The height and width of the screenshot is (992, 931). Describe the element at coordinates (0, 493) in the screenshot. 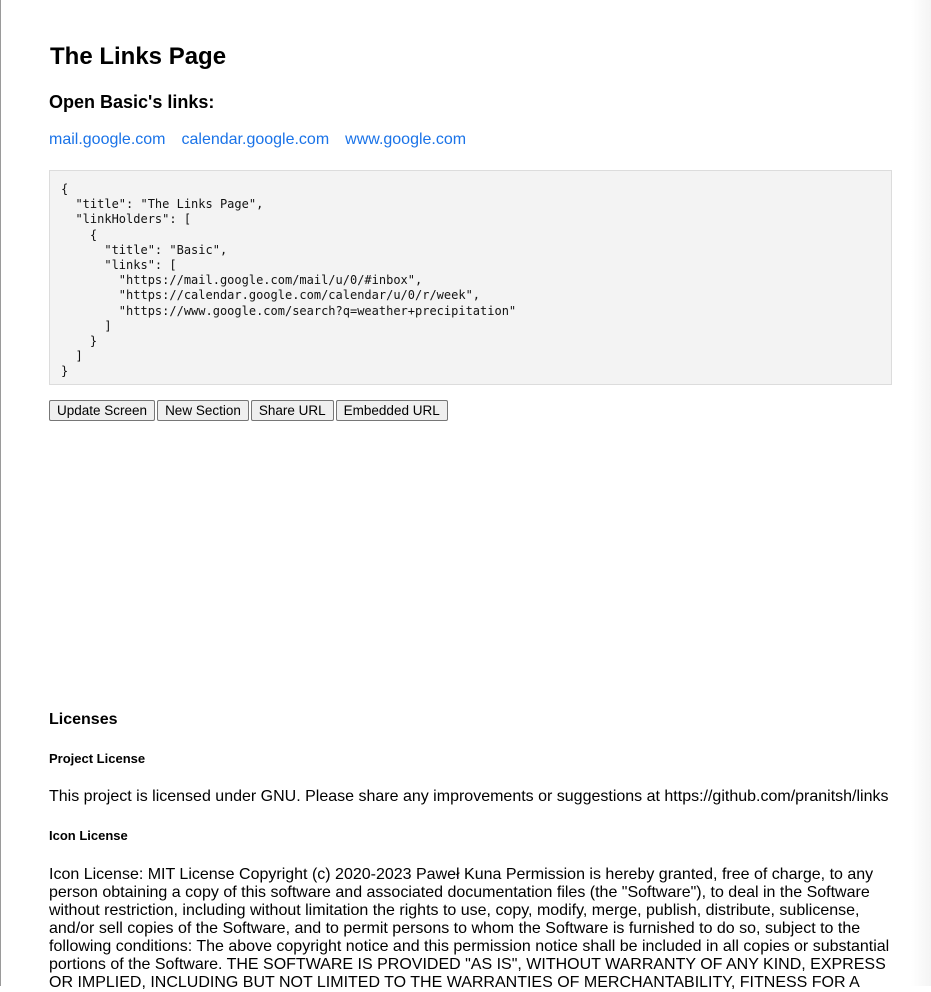

I see `window-left-border` at that location.